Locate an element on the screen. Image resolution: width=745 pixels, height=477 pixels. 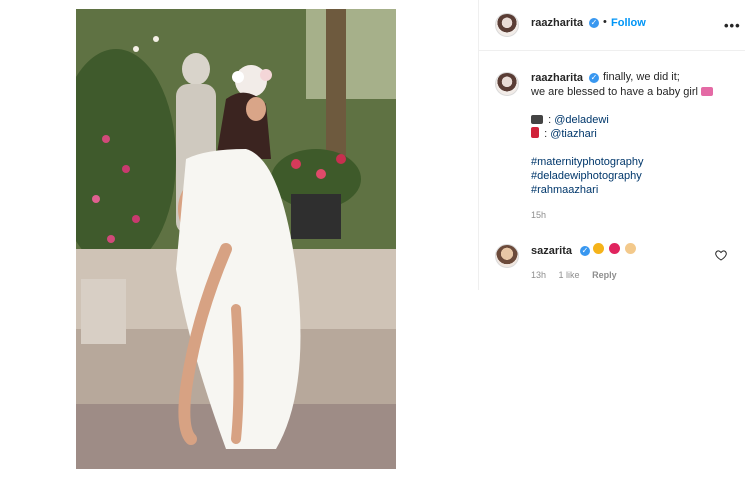
comment-timestamp: 13h is located at coordinates (538, 275).